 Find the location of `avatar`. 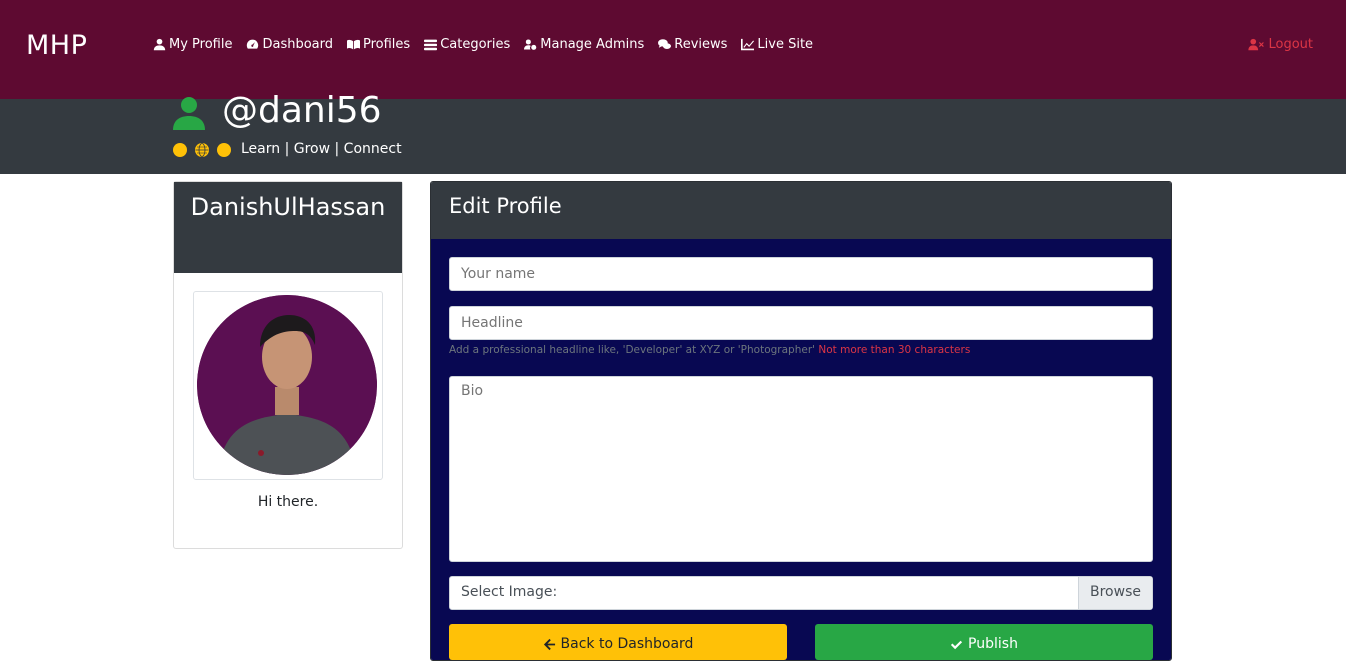

avatar is located at coordinates (287, 387).